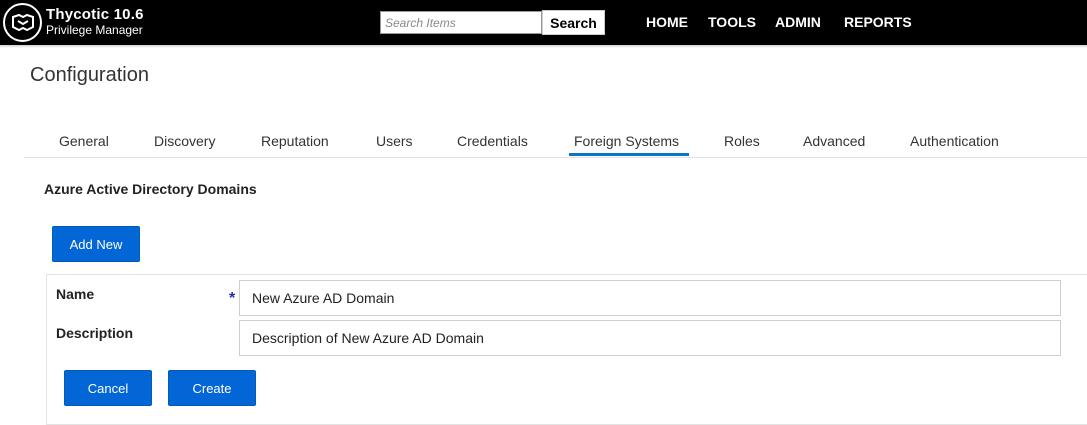 This screenshot has width=1087, height=425. What do you see at coordinates (95, 14) in the screenshot?
I see `app-title: Thycotic 10.6` at bounding box center [95, 14].